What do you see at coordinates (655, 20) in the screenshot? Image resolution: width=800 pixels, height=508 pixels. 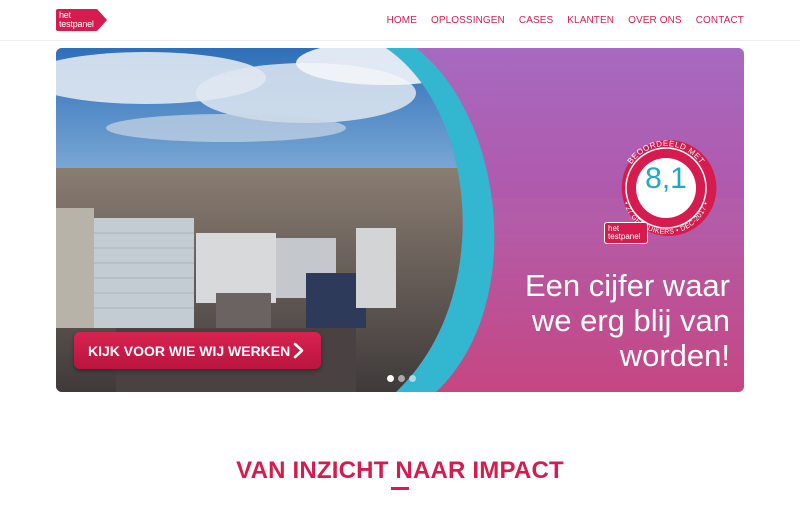 I see `nav-over-ons: OVER ONS` at bounding box center [655, 20].